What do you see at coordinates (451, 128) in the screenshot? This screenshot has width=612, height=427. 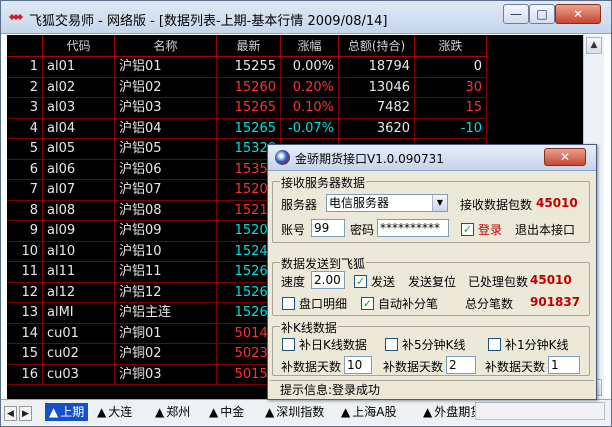 I see `table-cell-chg: -10` at bounding box center [451, 128].